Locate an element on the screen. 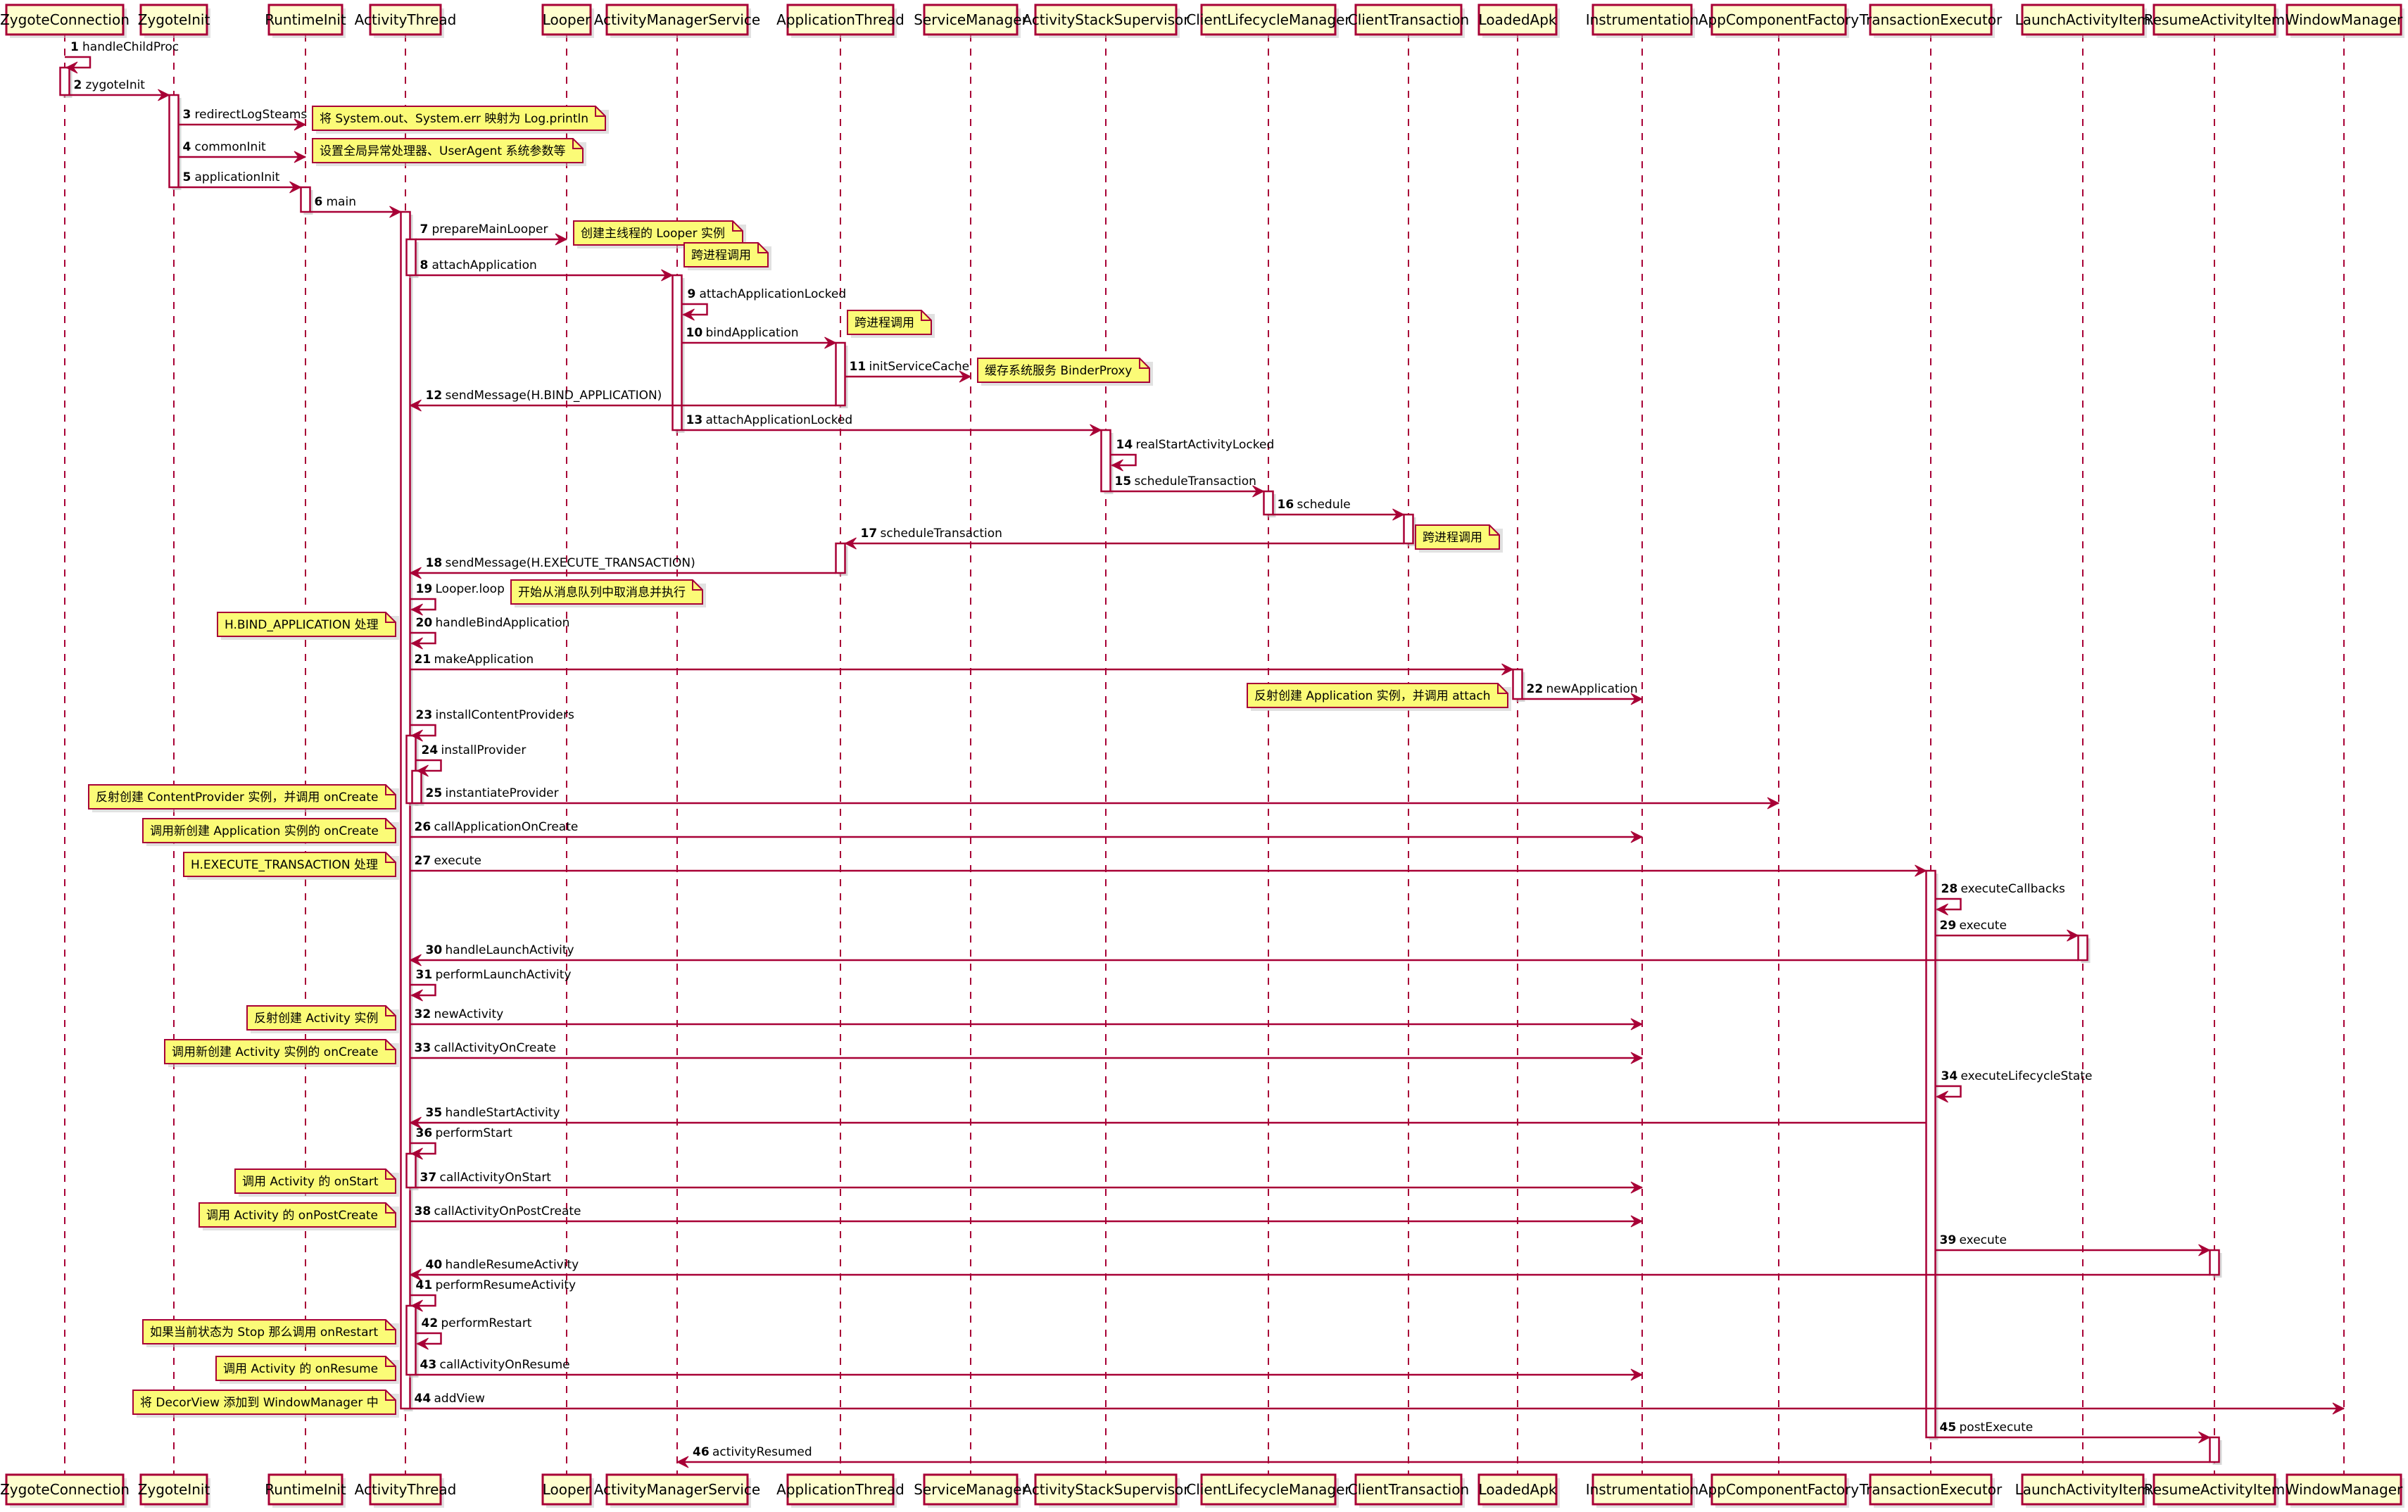 The width and height of the screenshot is (2408, 1512). message-15: 15 scheduleTransaction is located at coordinates (1187, 486).